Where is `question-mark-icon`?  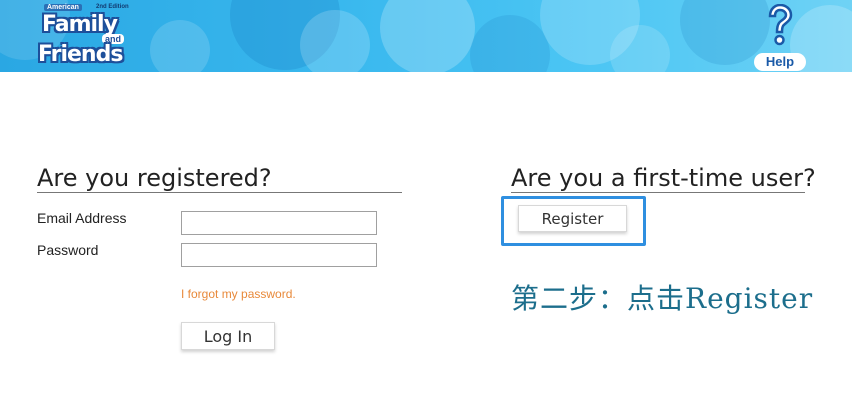 question-mark-icon is located at coordinates (780, 25).